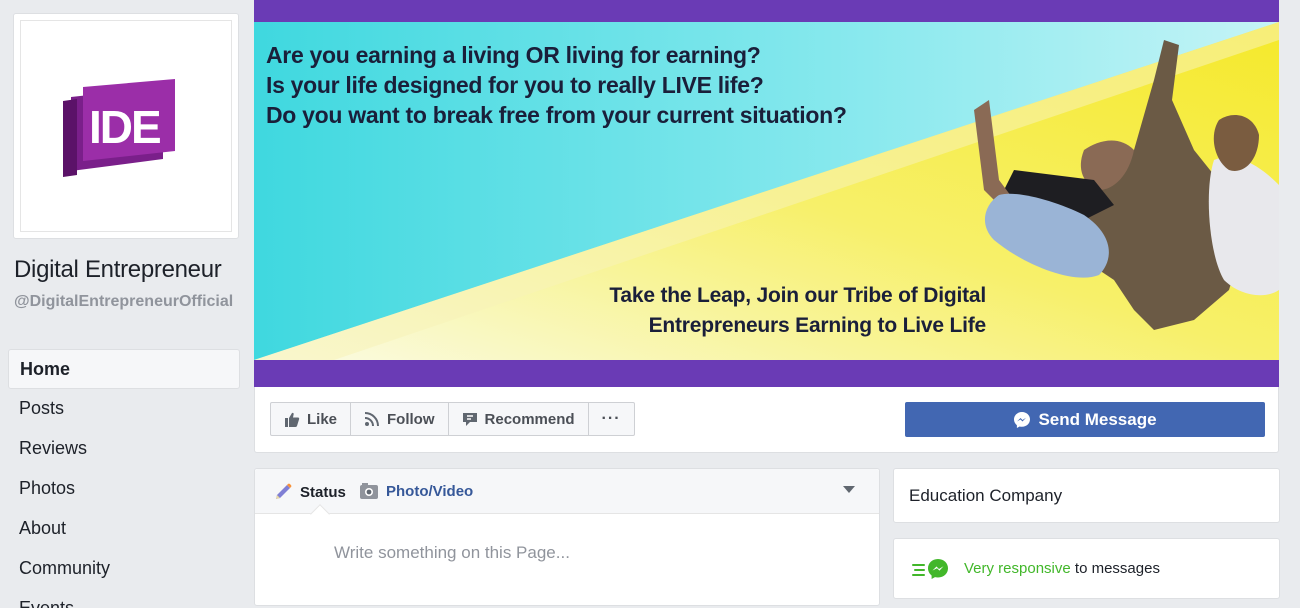  I want to click on send-message-label: Send Message, so click(1097, 419).